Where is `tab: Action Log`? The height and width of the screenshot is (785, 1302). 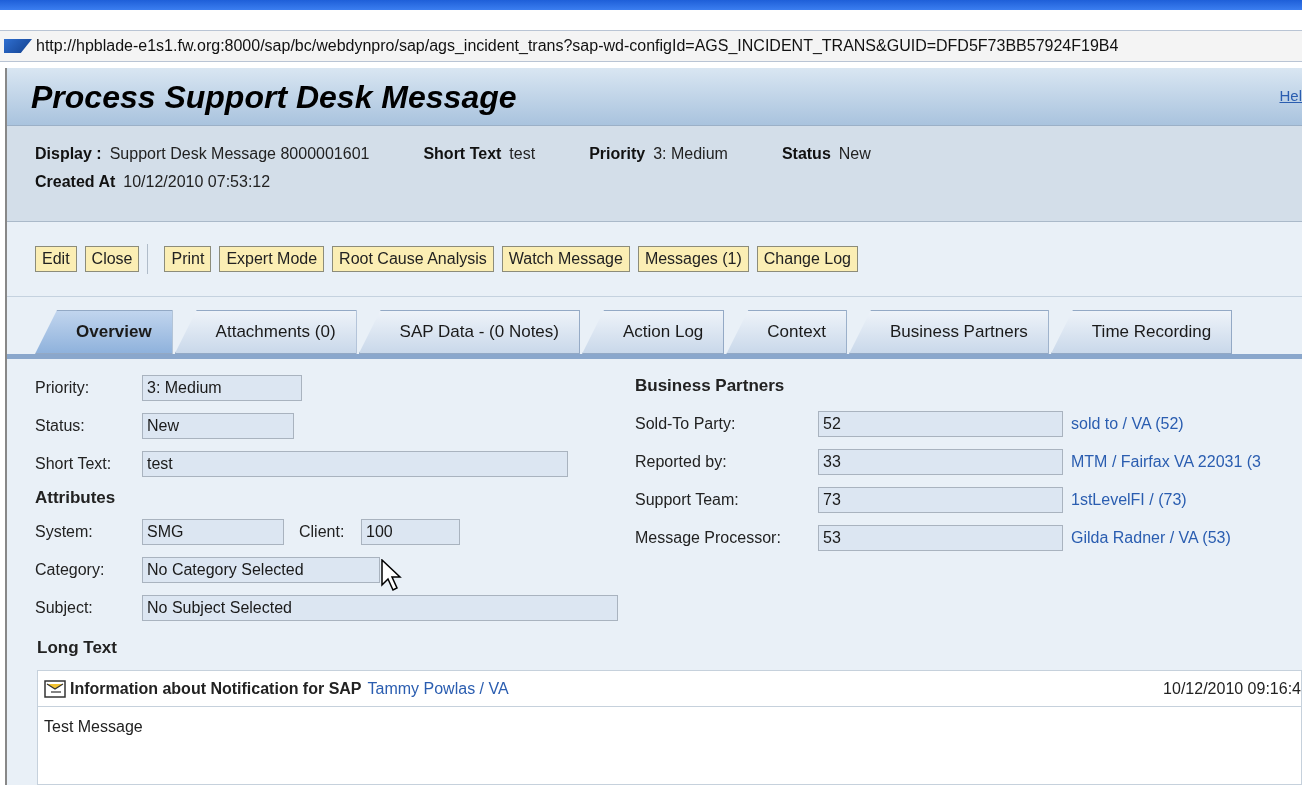
tab: Action Log is located at coordinates (653, 332).